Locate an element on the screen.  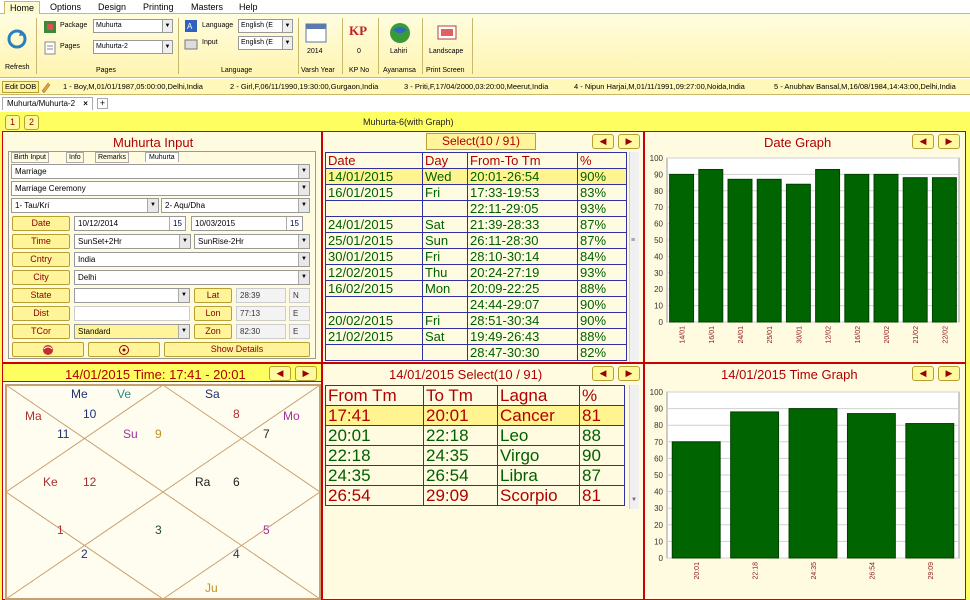
tab-printing: Printing is located at coordinates (158, 7).